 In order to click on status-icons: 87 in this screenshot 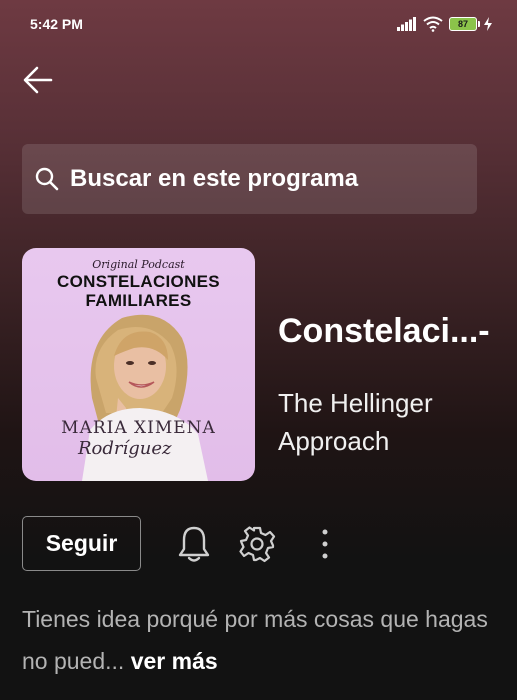, I will do `click(445, 24)`.